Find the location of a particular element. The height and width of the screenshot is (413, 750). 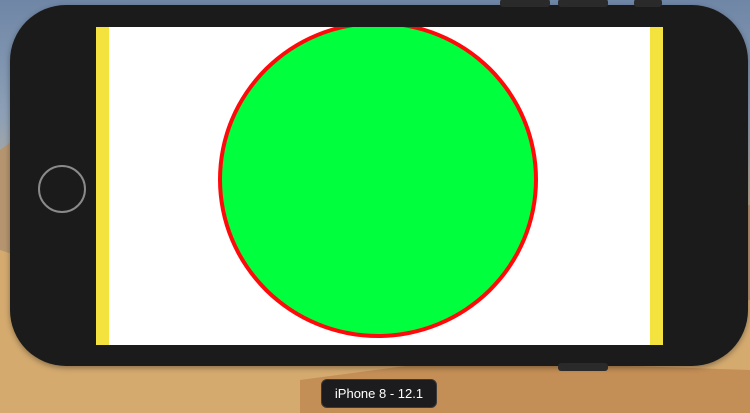

home-button-ring-icon is located at coordinates (62, 189).